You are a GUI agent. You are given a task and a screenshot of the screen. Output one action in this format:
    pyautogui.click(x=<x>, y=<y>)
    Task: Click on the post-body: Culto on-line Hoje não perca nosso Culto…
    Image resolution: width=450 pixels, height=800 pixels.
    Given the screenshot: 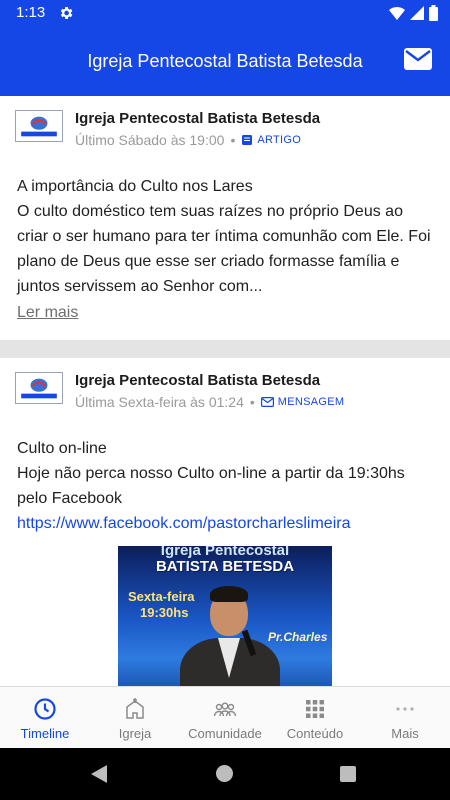 What is the action you would take?
    pyautogui.click(x=225, y=477)
    